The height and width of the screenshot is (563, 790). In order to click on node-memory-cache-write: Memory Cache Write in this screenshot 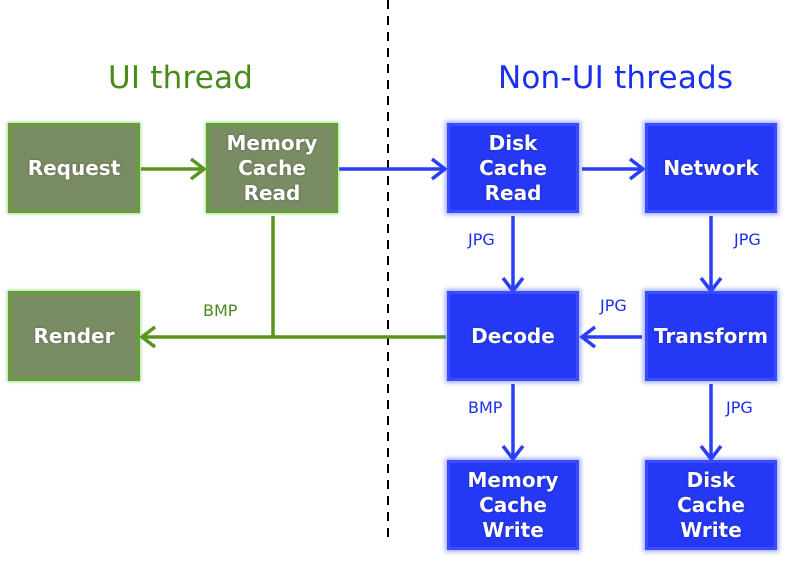, I will do `click(513, 505)`.